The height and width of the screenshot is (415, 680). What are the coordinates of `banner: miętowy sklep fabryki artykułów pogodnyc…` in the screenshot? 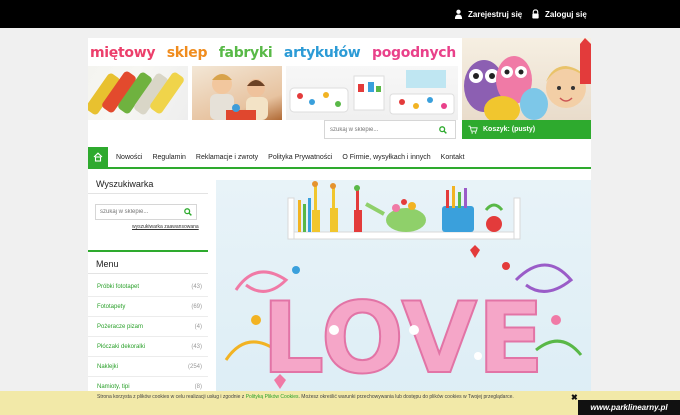 It's located at (273, 79).